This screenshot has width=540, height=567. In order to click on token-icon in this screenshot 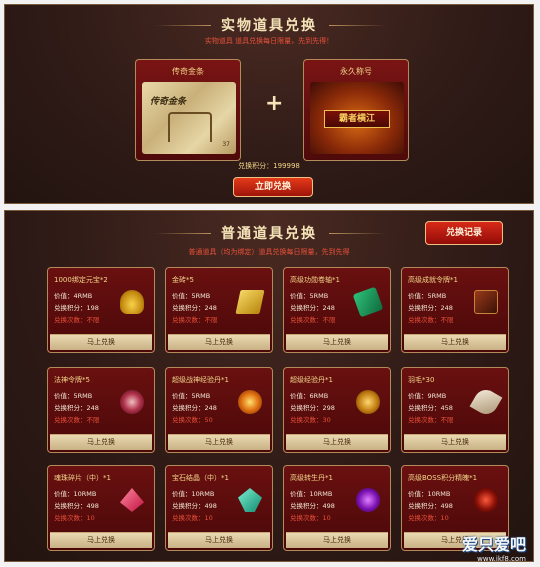, I will do `click(486, 302)`.